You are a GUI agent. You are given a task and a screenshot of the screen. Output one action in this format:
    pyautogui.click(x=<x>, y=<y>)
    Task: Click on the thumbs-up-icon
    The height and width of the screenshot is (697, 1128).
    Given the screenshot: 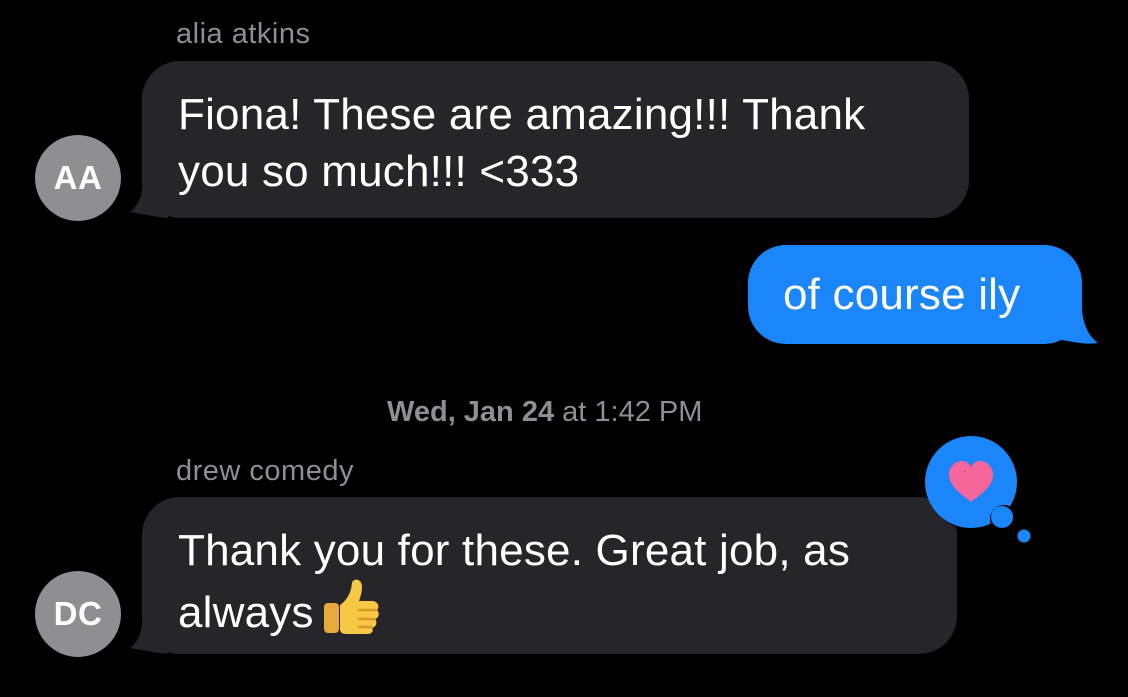 What is the action you would take?
    pyautogui.click(x=351, y=614)
    